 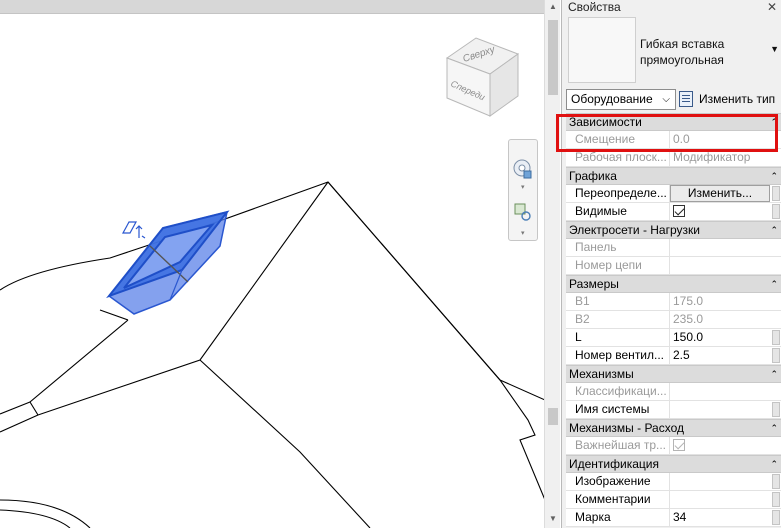 I want to click on property-row: Изображение, so click(x=673, y=482).